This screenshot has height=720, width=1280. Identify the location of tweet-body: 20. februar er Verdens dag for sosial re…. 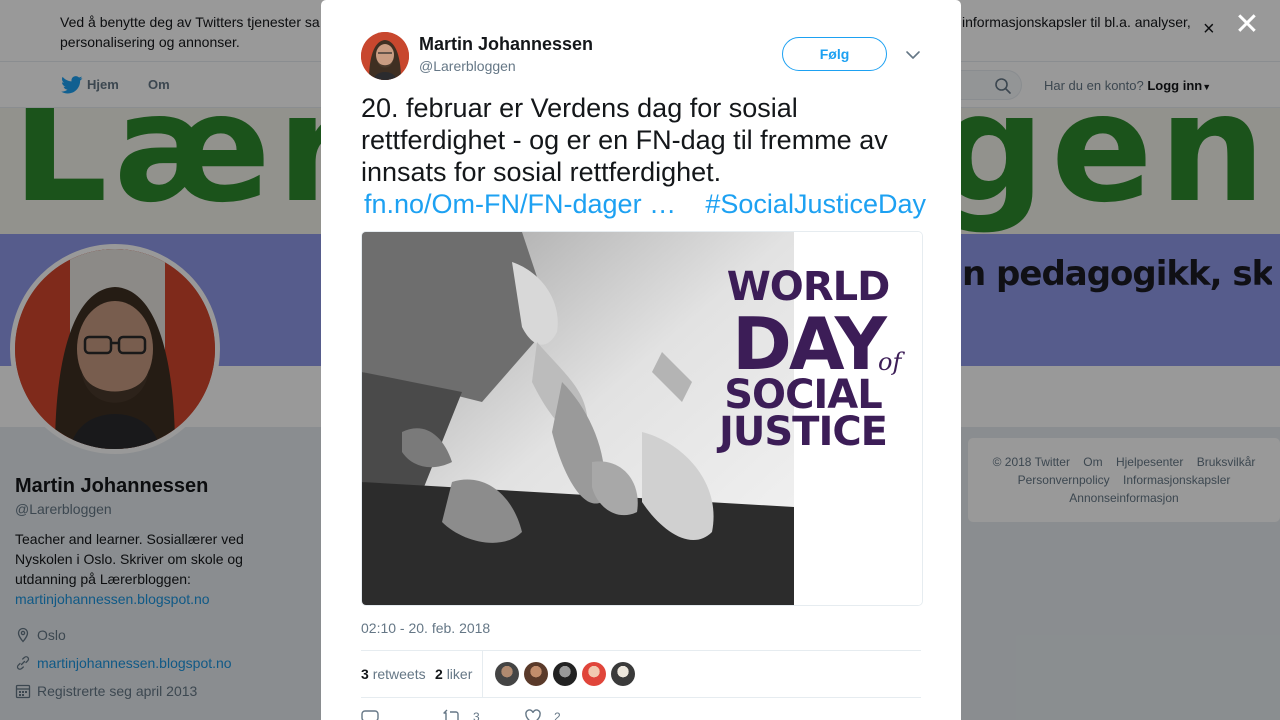
(624, 140).